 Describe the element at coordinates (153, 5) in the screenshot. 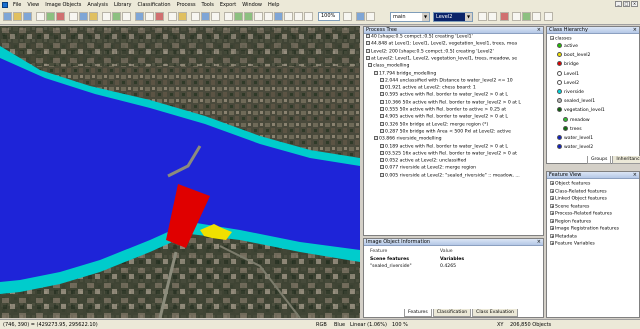

I see `menu-classification: Classification` at that location.